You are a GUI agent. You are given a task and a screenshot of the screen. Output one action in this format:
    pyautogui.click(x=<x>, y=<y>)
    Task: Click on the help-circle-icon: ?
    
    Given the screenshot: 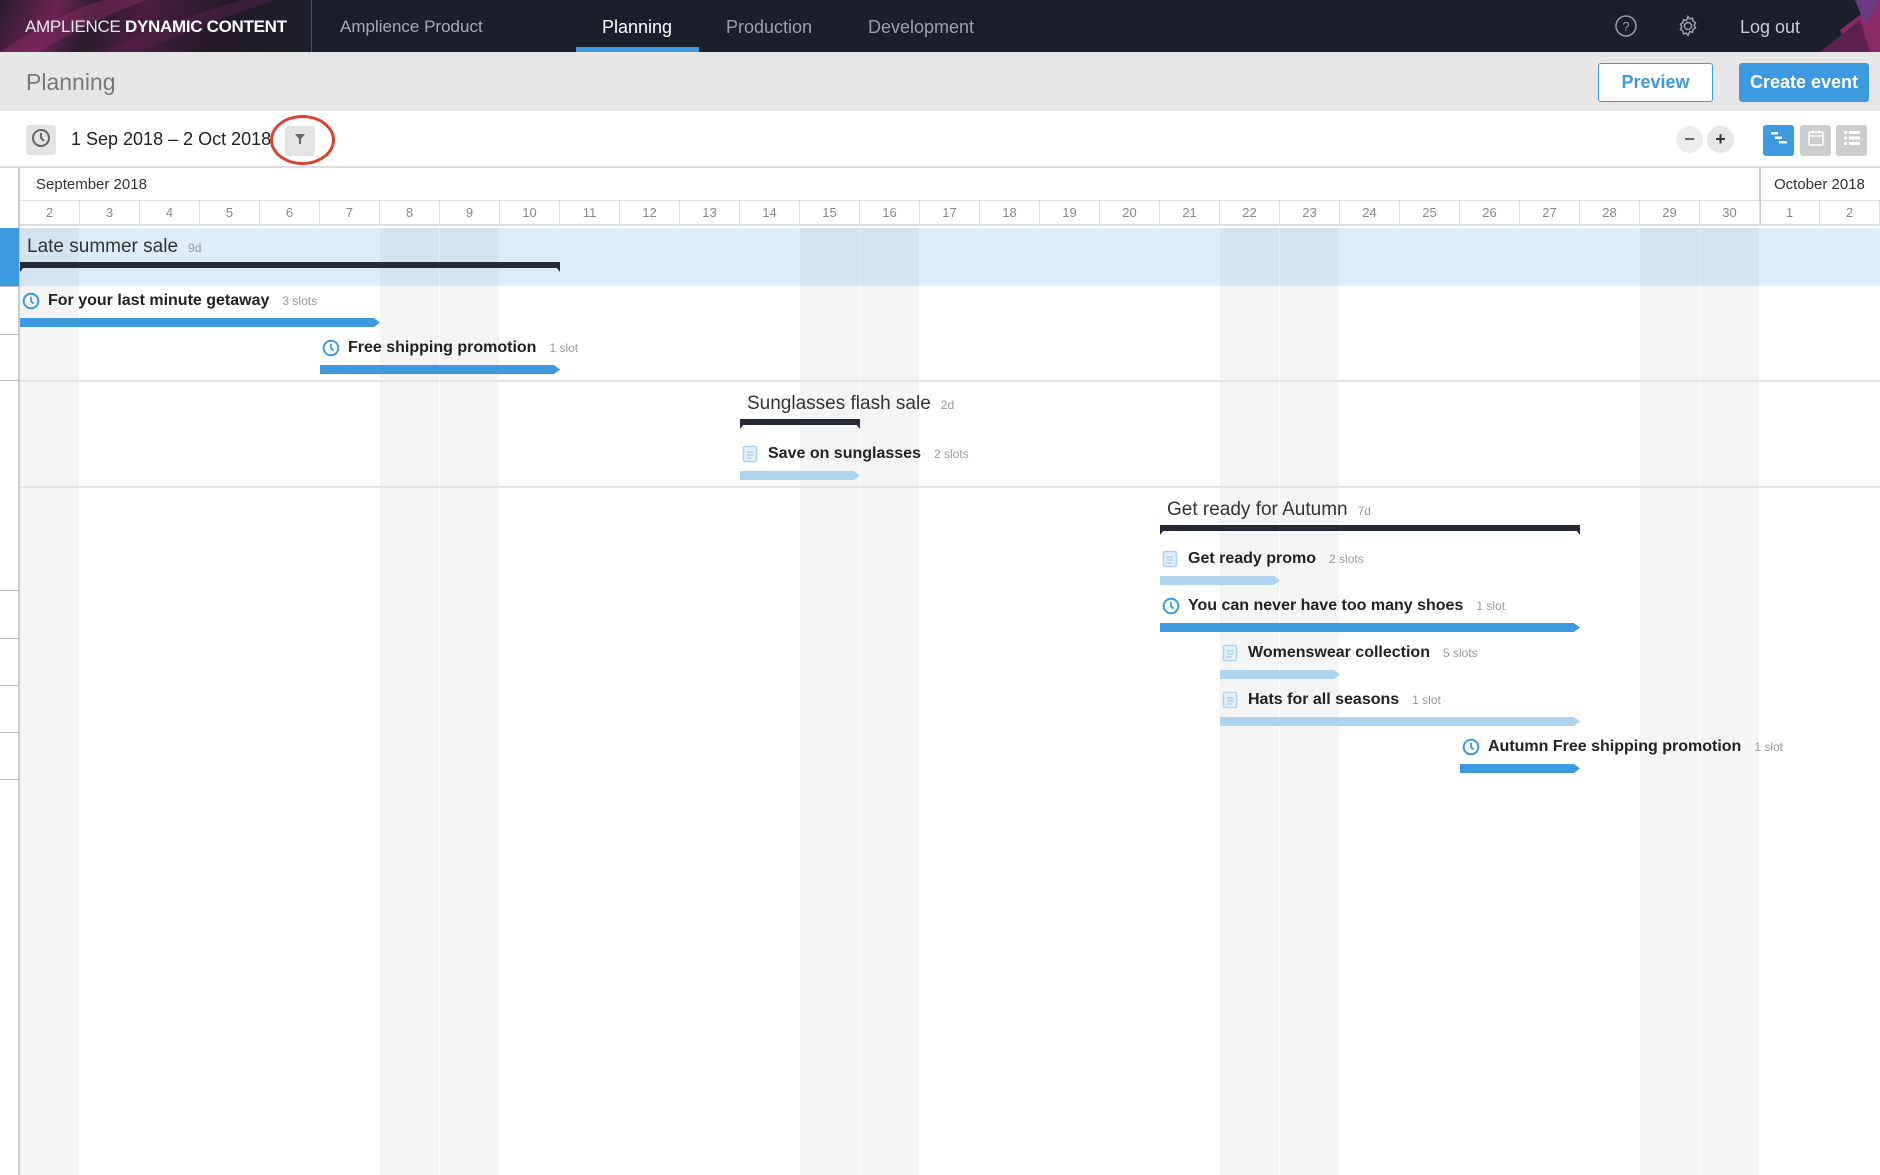 What is the action you would take?
    pyautogui.click(x=1626, y=26)
    